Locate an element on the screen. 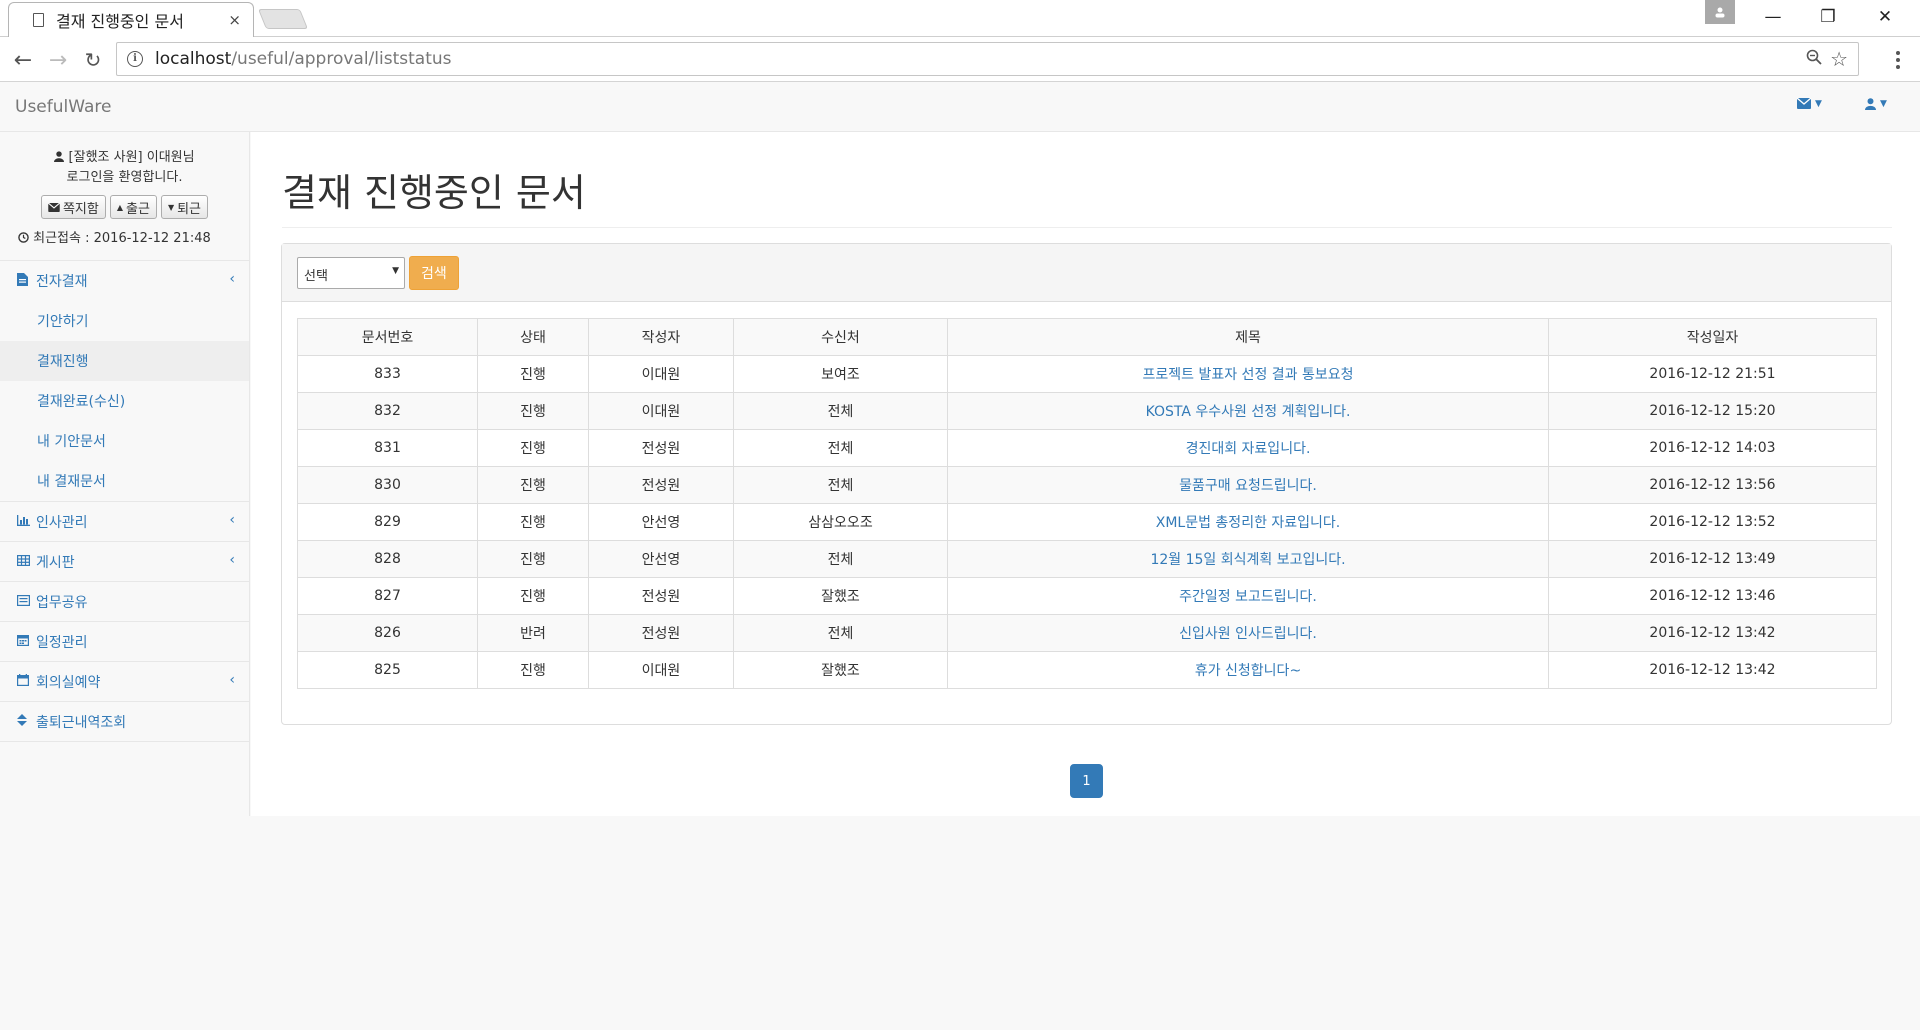 This screenshot has height=1030, width=1920. menu-item-approval: 전자결재 ‹ is located at coordinates (124, 281).